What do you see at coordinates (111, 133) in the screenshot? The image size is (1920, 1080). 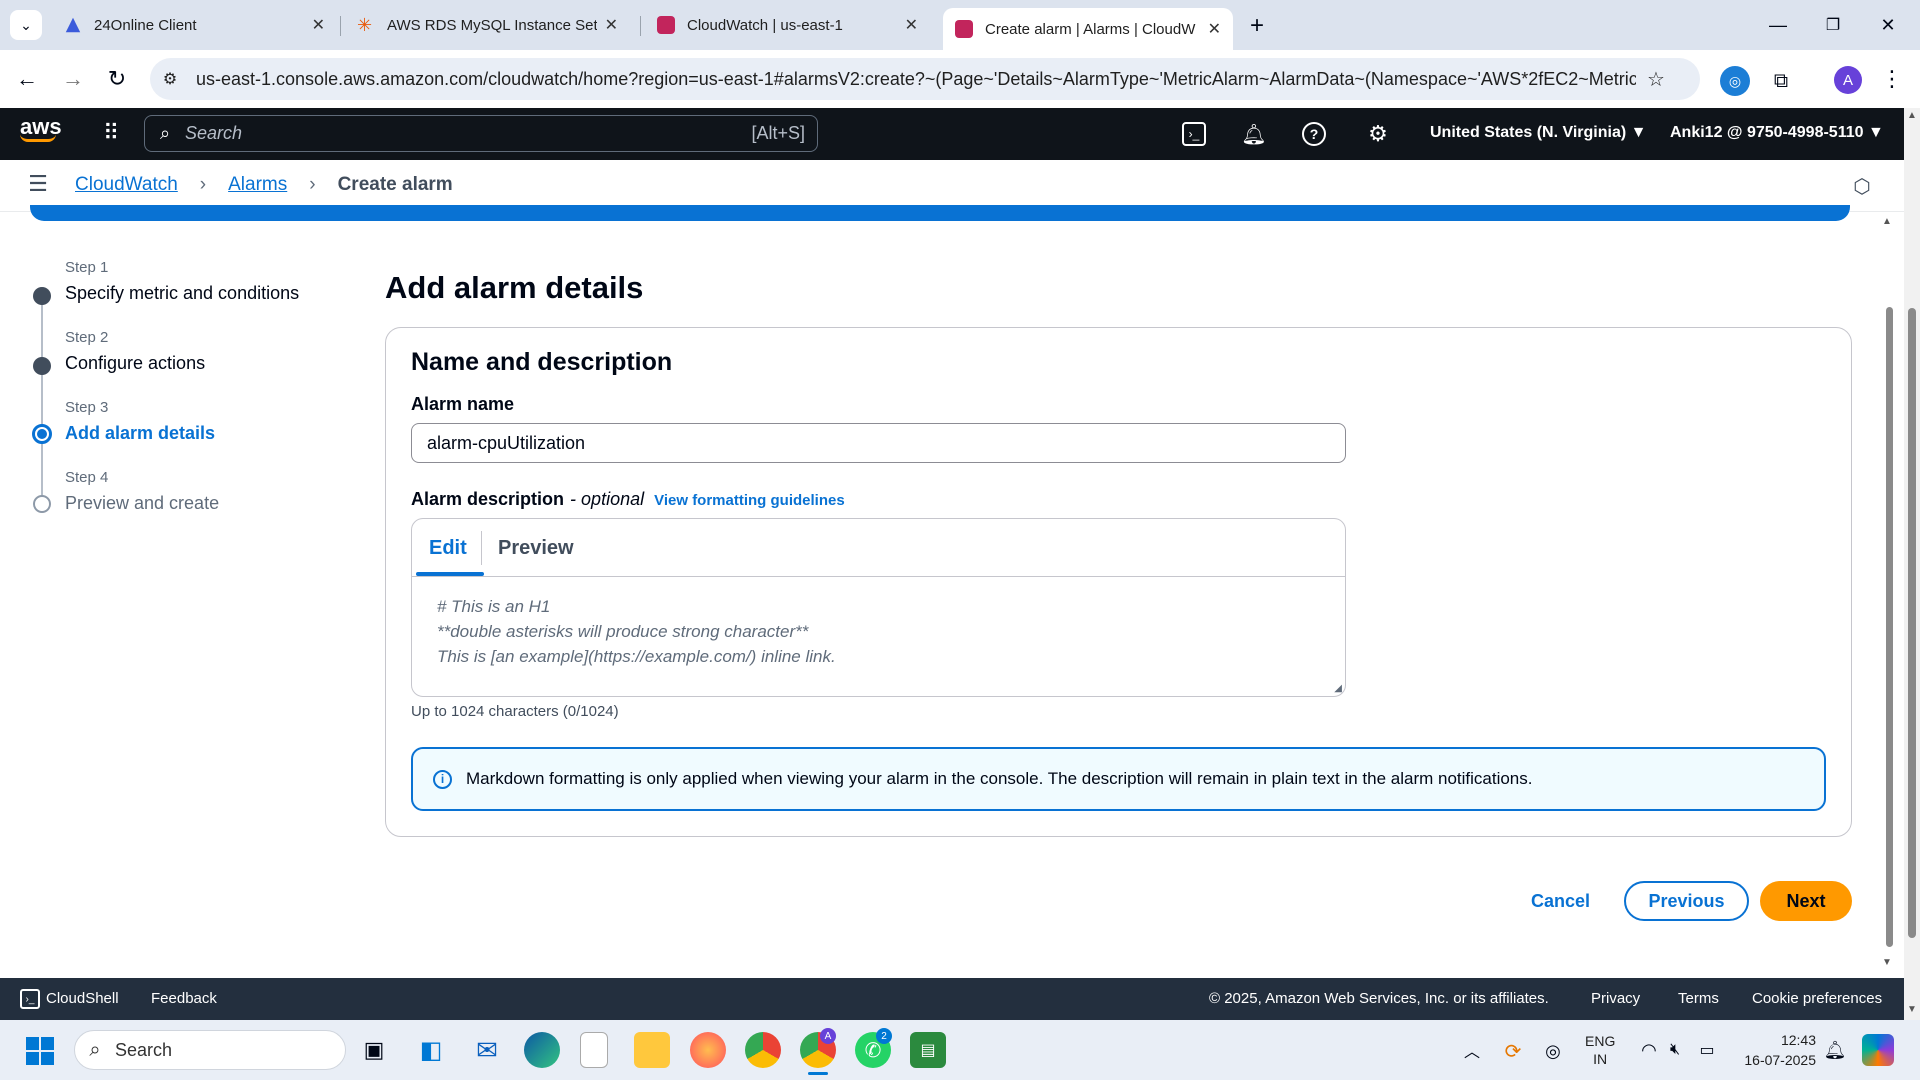 I see `services-grid-icon: ⠿` at bounding box center [111, 133].